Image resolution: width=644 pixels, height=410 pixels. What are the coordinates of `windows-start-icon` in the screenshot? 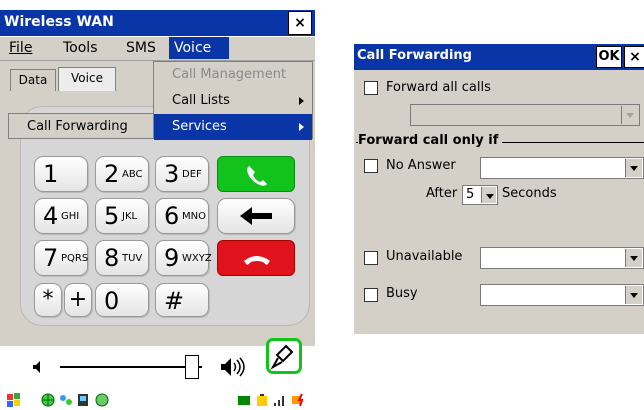 It's located at (14, 400).